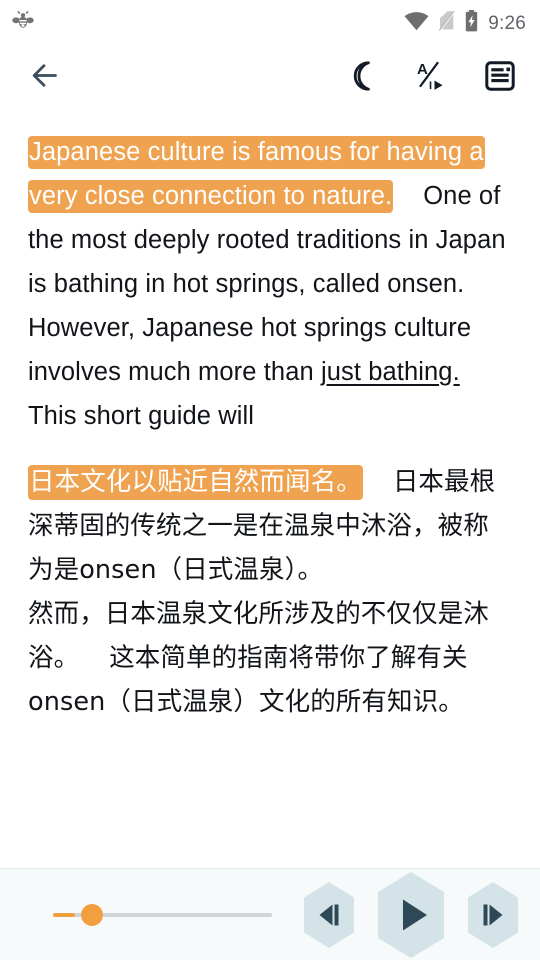 The height and width of the screenshot is (960, 540). I want to click on auto-read-button: A I, so click(430, 77).